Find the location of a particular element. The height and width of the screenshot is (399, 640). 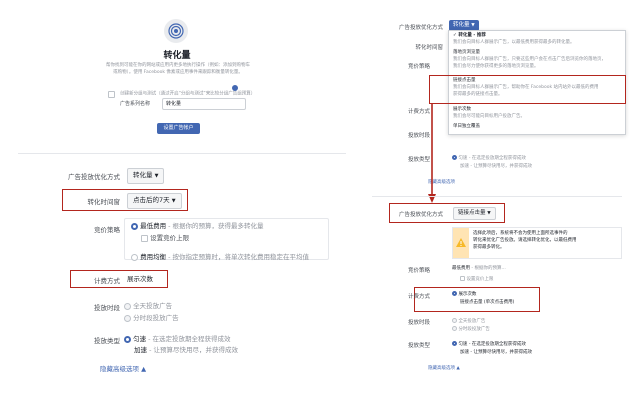

lowest-cost-option: 最低费用 - 根据你的预算，获得最多转化量 is located at coordinates (197, 226).